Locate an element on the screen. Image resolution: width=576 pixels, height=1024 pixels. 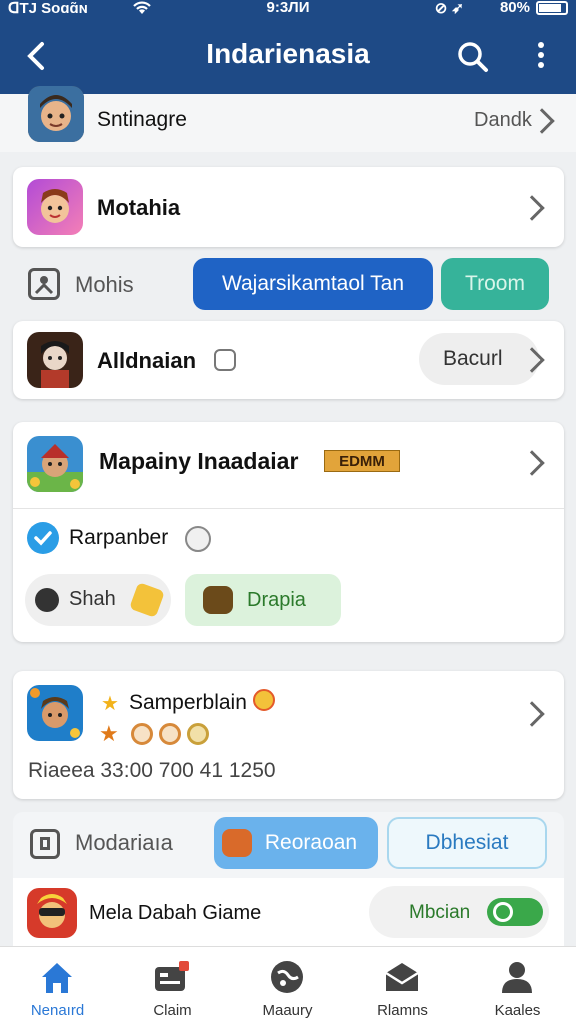
more-options-button is located at coordinates (541, 57).